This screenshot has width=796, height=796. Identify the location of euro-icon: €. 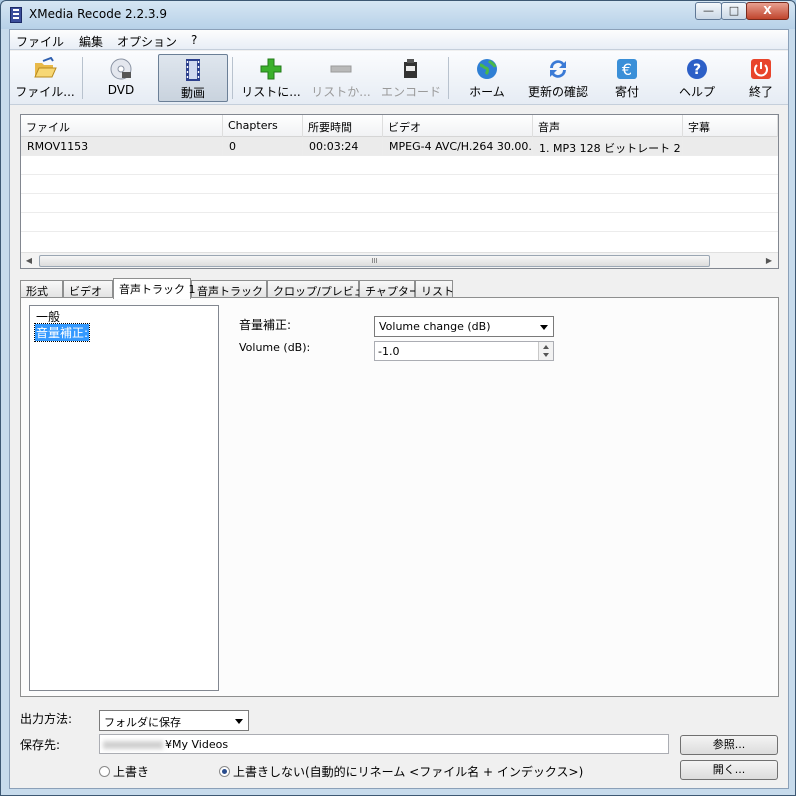
(627, 69).